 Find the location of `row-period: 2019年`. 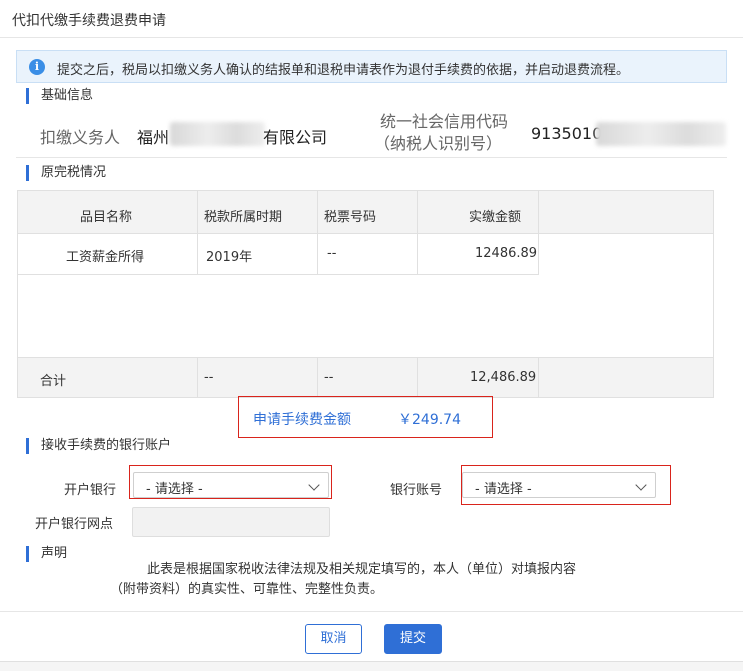

row-period: 2019年 is located at coordinates (229, 257).